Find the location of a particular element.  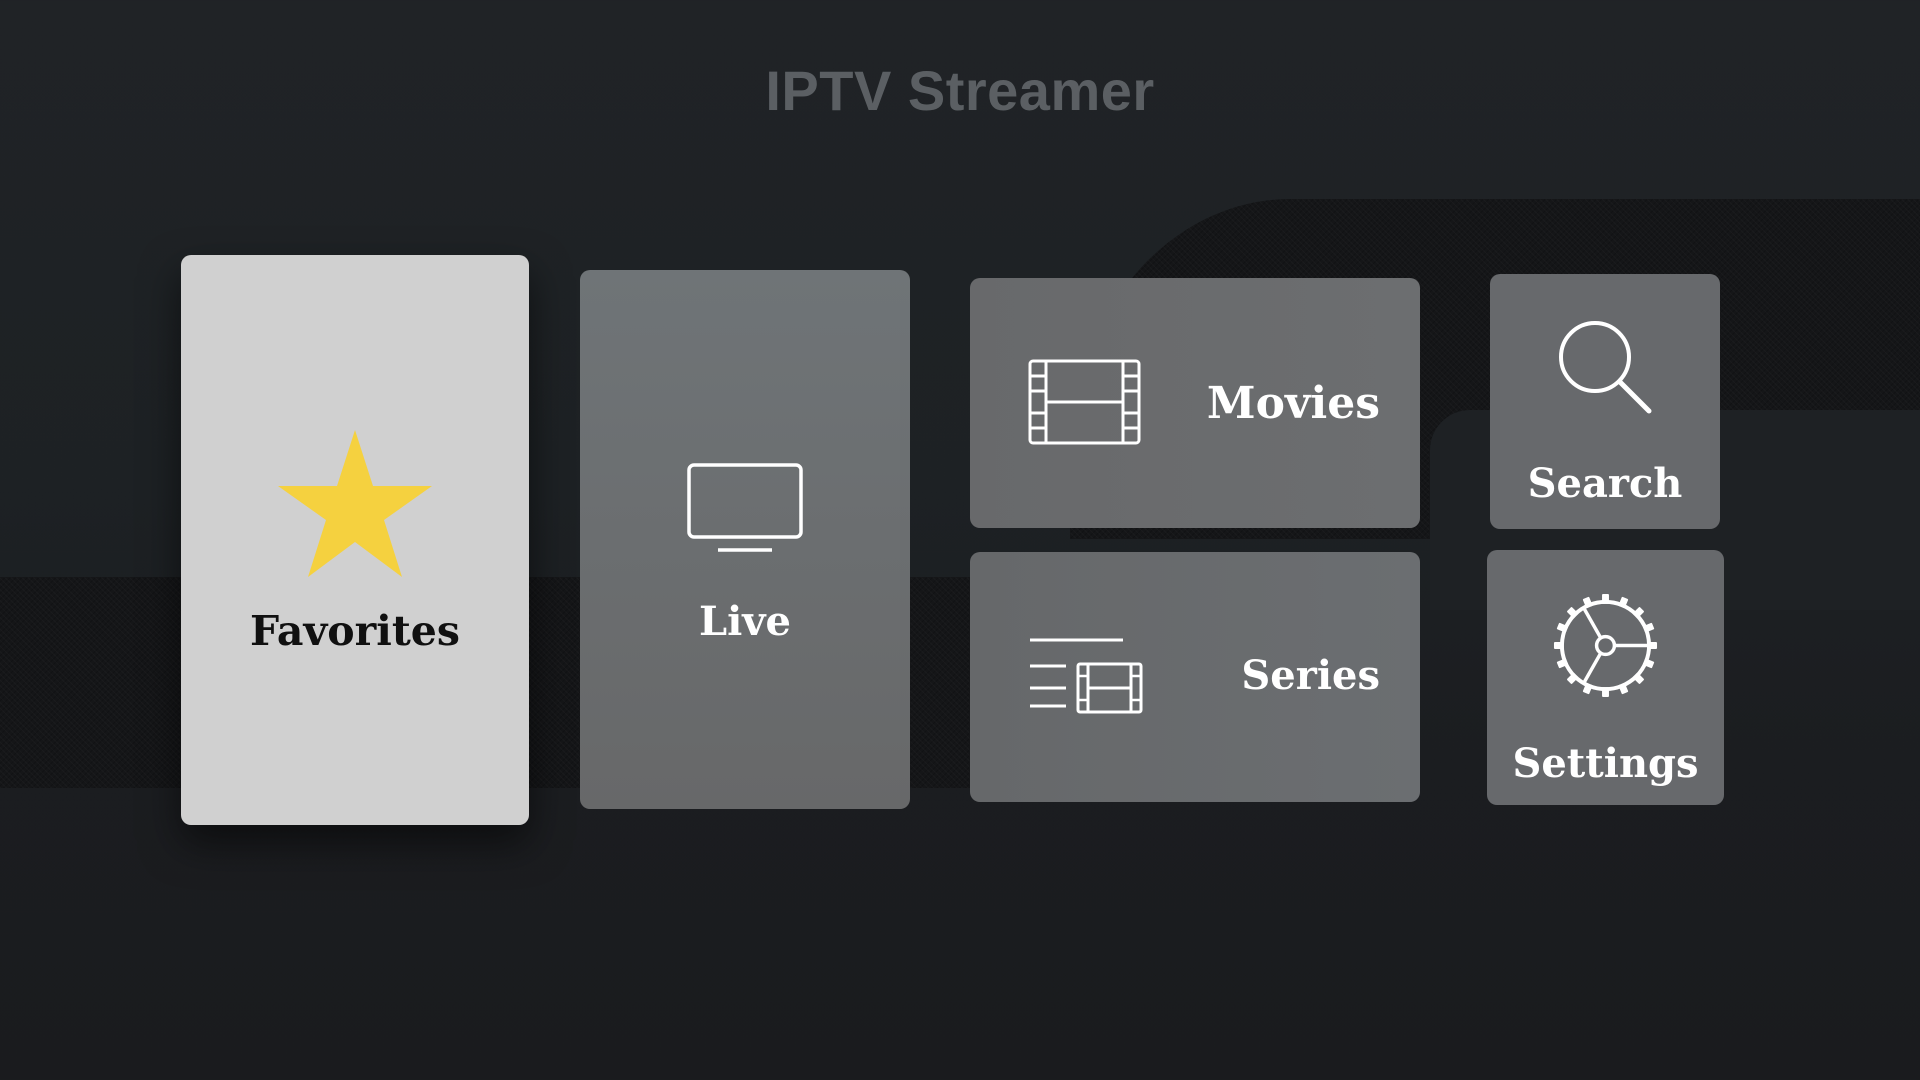

tile-favorites: Favorites is located at coordinates (355, 540).